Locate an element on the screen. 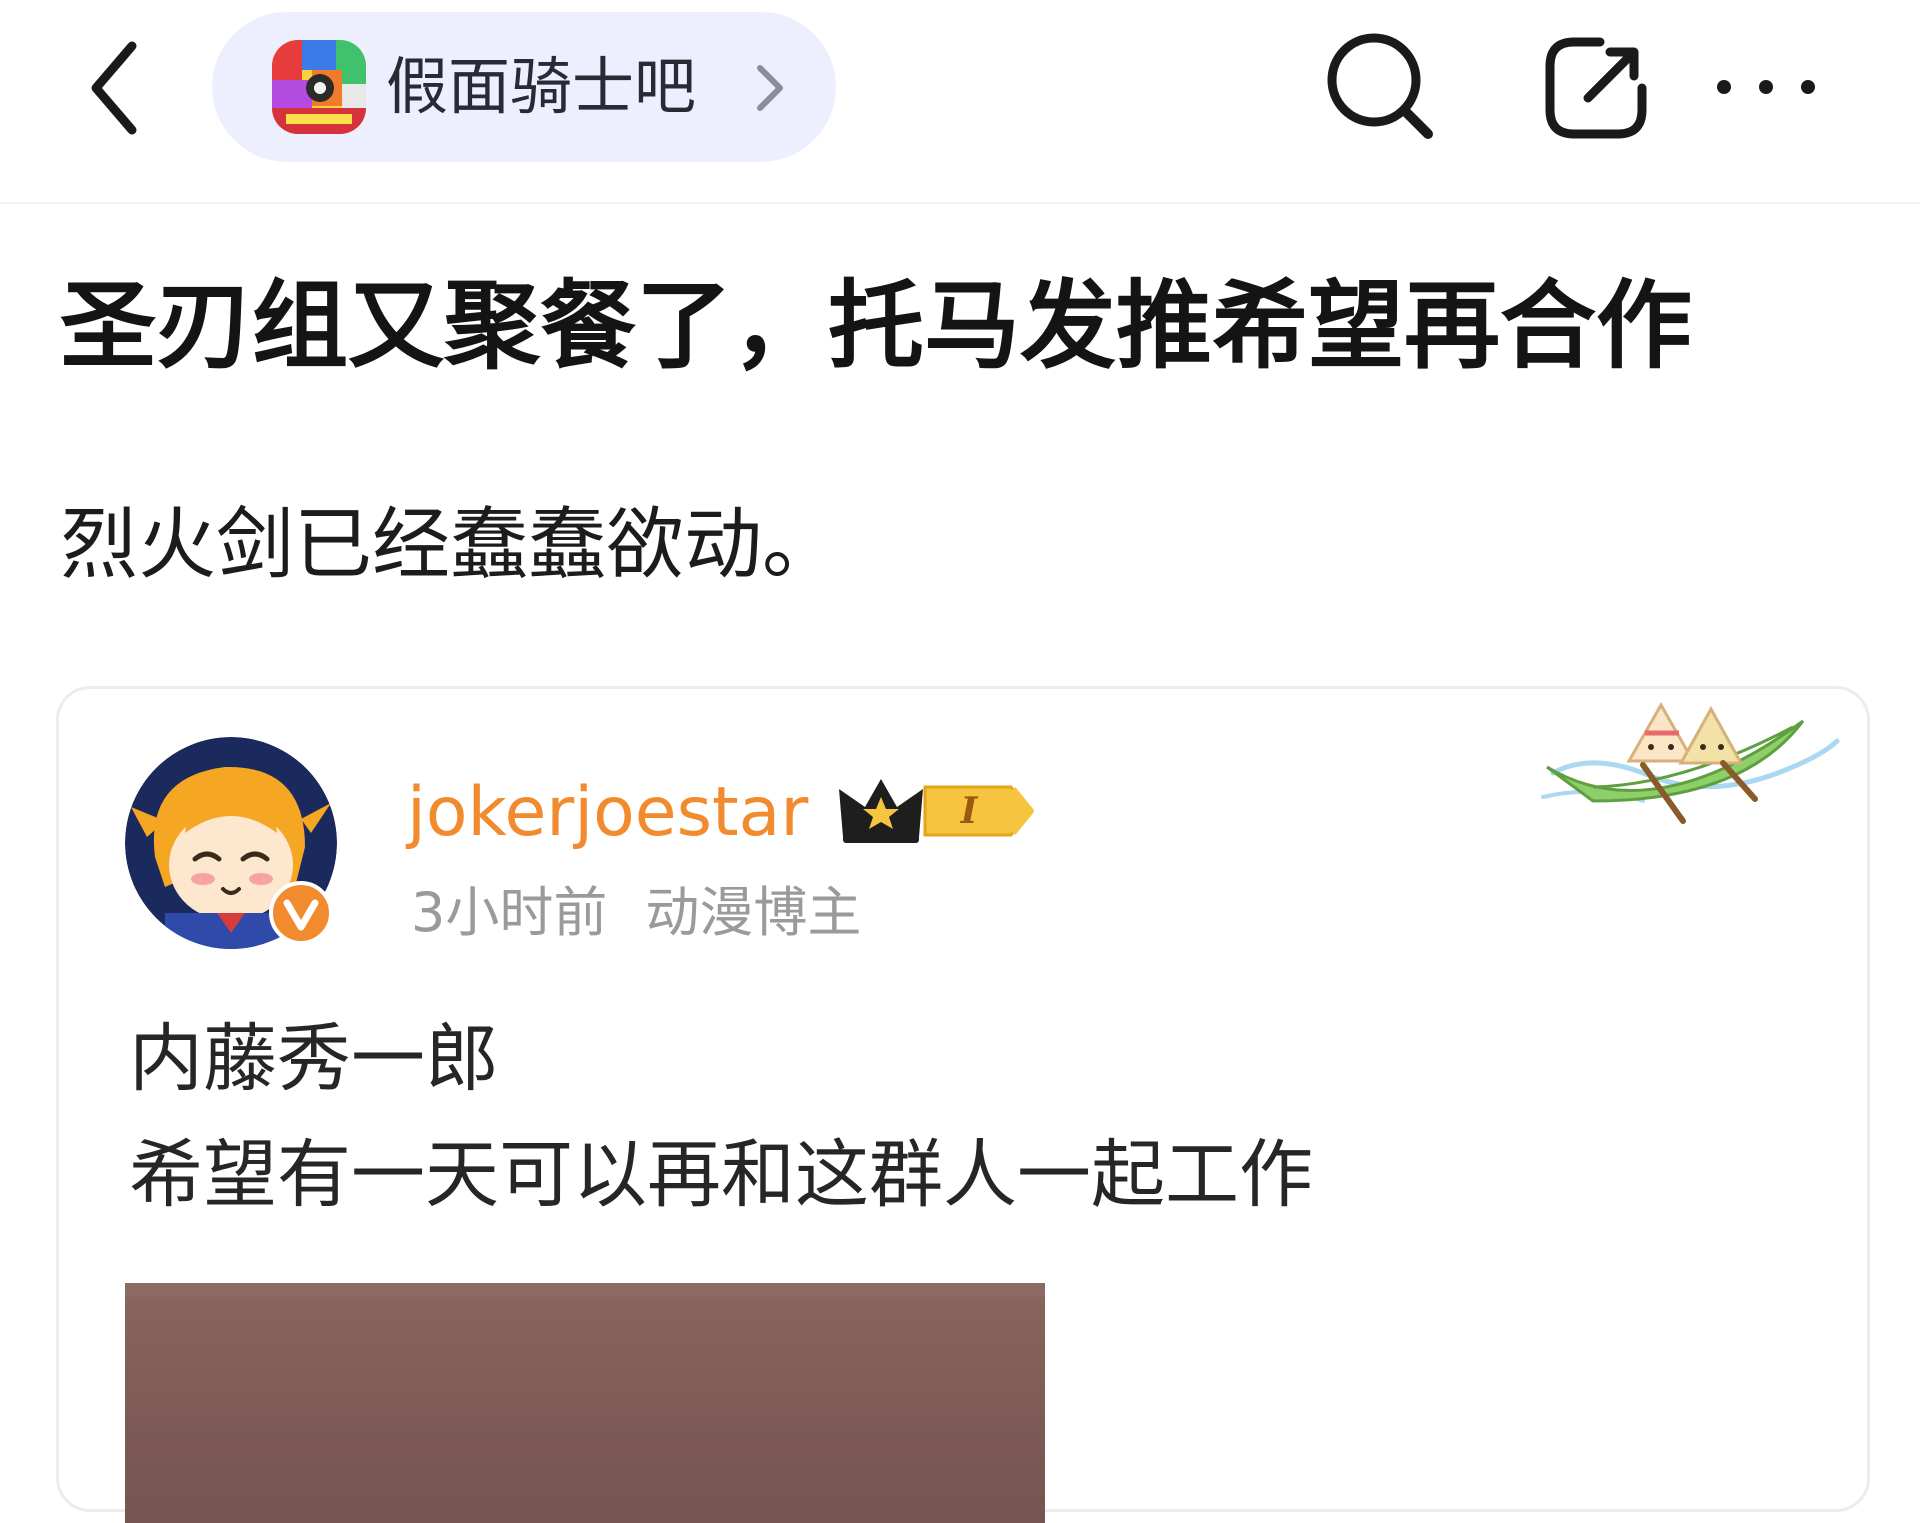 This screenshot has width=1920, height=1523. share-icon is located at coordinates (1596, 88).